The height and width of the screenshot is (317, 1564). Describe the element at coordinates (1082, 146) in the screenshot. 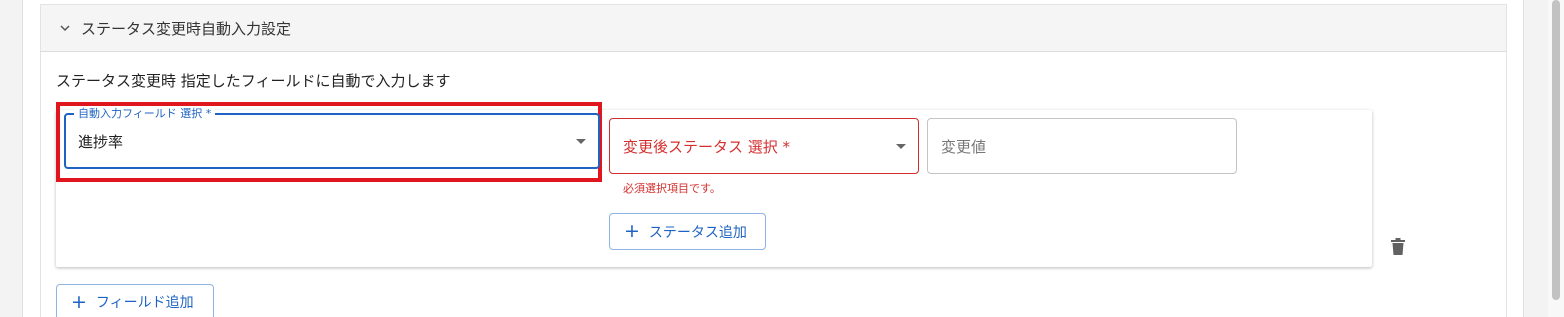

I see `change-value-input: 変更値` at that location.